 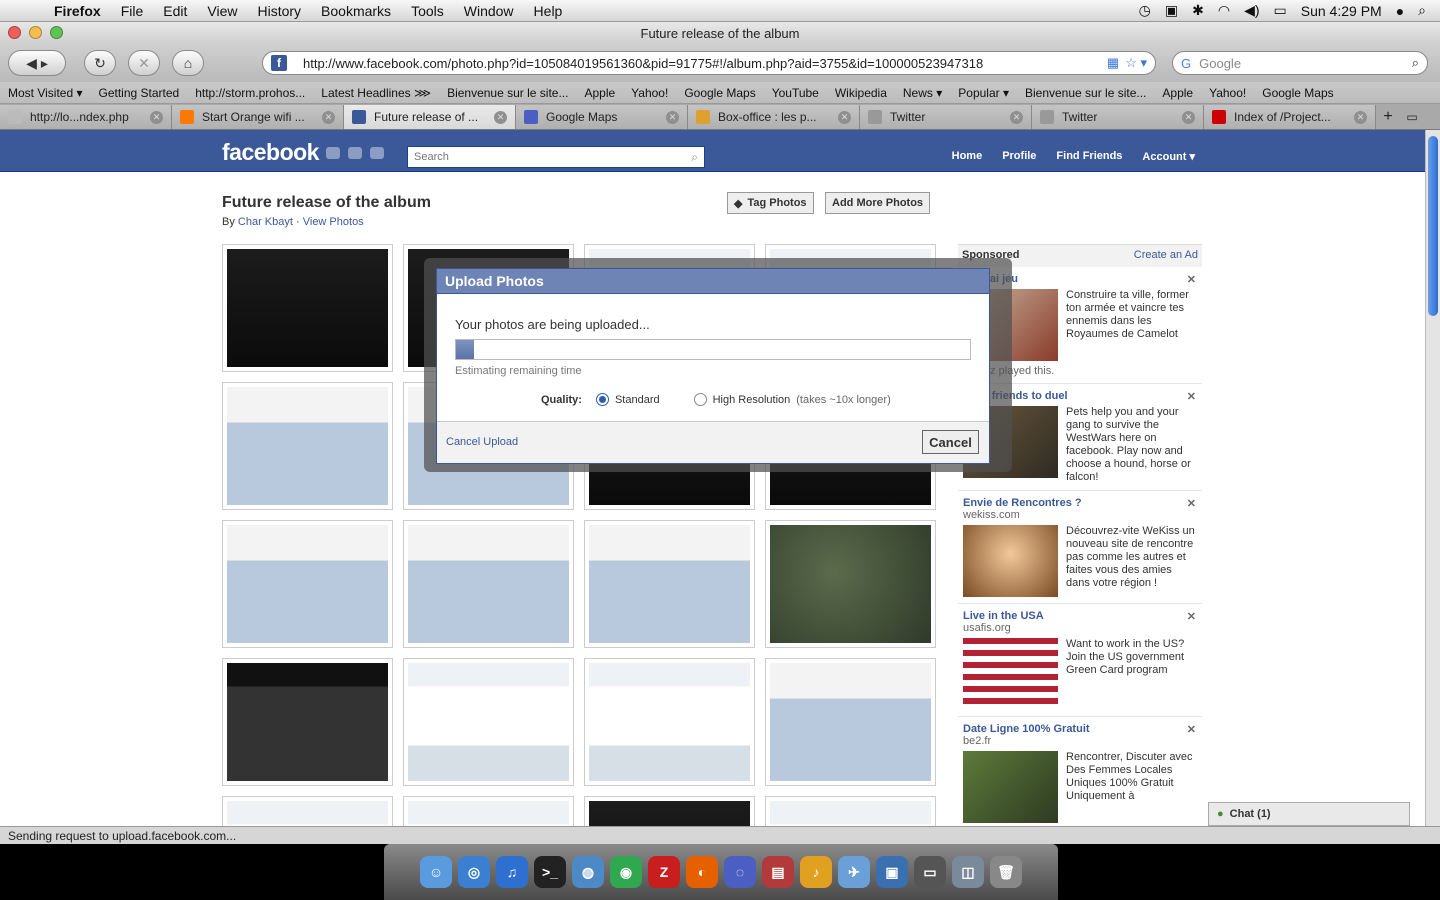 I want to click on nav-home: Home, so click(x=967, y=156).